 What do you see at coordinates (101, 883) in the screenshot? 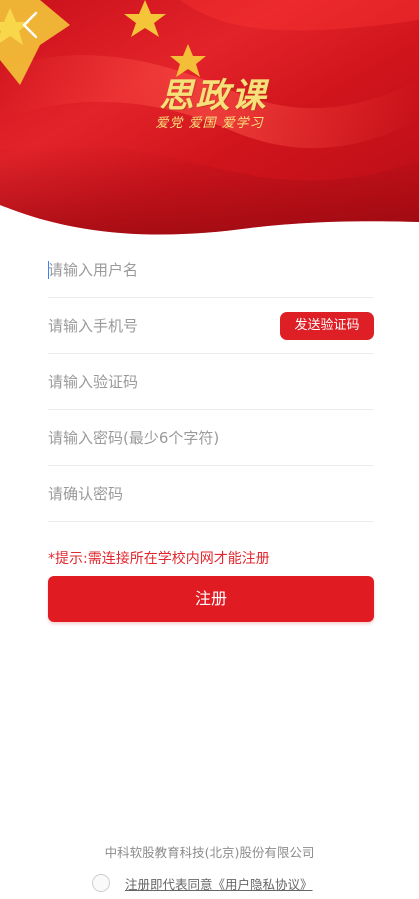
I see `agreement-checkbox` at bounding box center [101, 883].